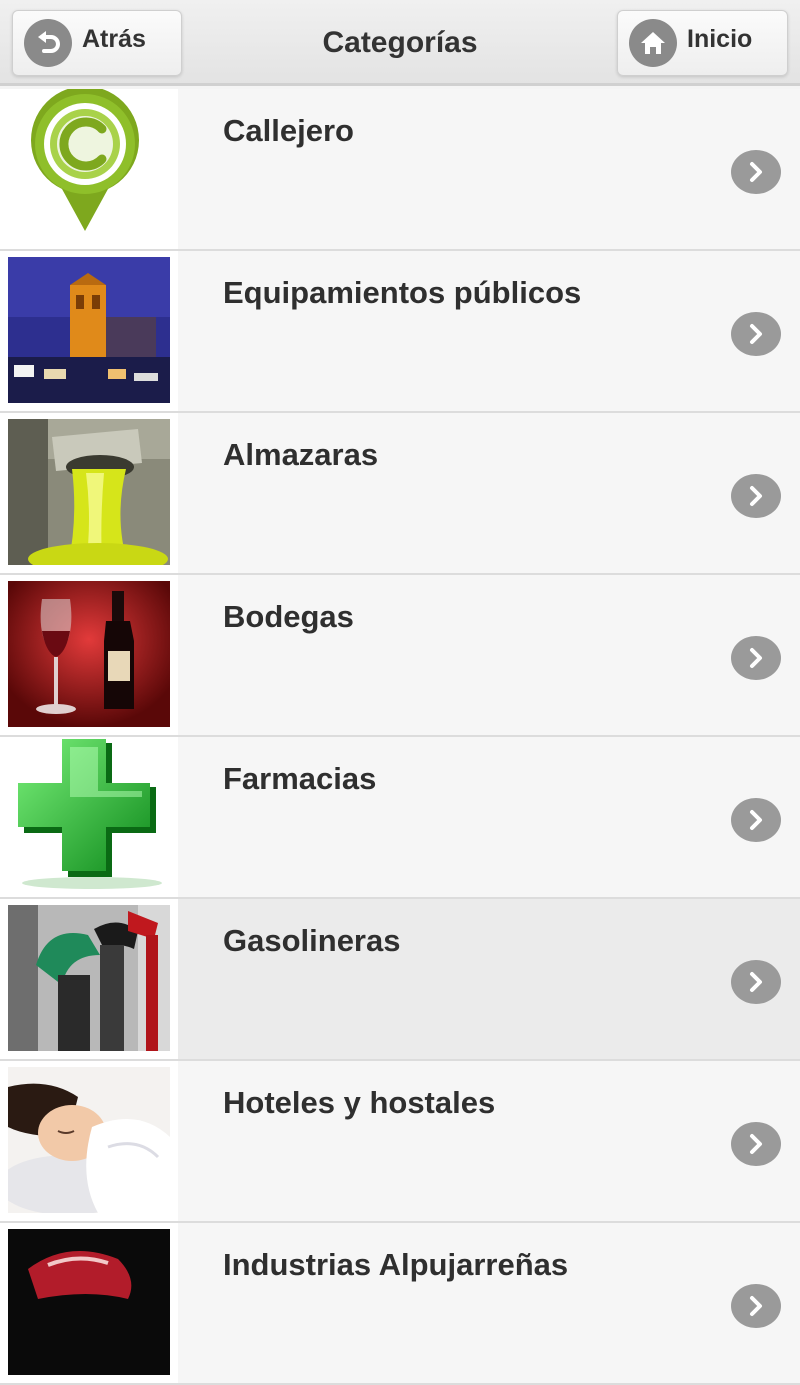  I want to click on item-label: Hoteles y hostales, so click(359, 1102).